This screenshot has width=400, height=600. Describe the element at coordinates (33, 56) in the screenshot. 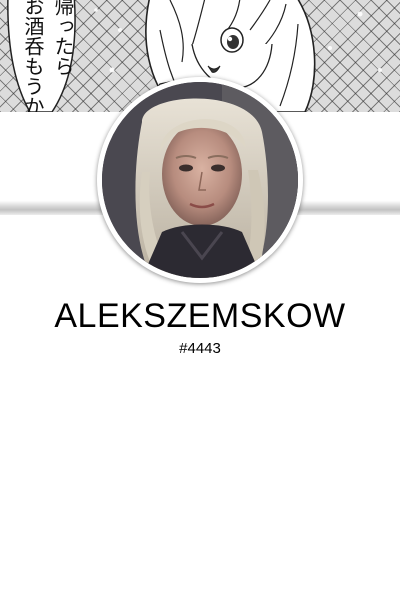

I see `speech-bubble-line: お酒呑もうか` at that location.